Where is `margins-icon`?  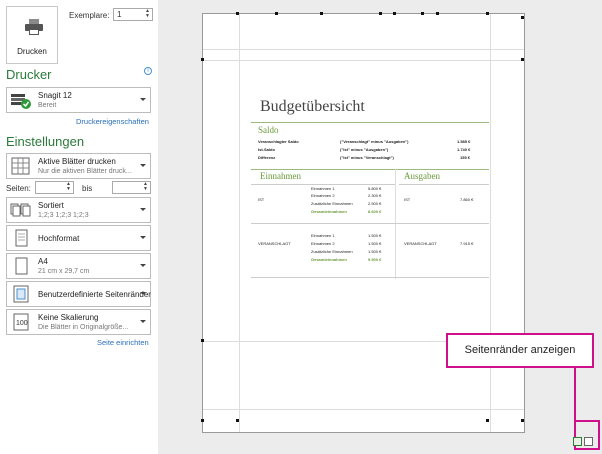
margins-icon is located at coordinates (21, 294).